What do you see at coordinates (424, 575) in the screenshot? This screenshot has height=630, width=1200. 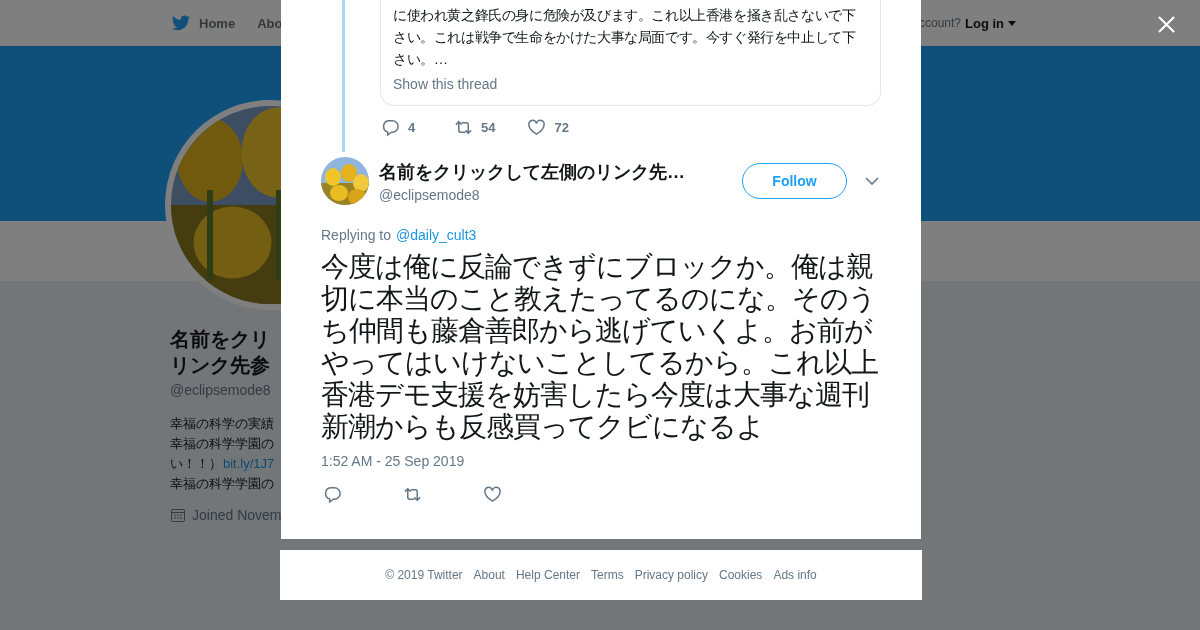 I see `copyright-text: © 2019 Twitter` at bounding box center [424, 575].